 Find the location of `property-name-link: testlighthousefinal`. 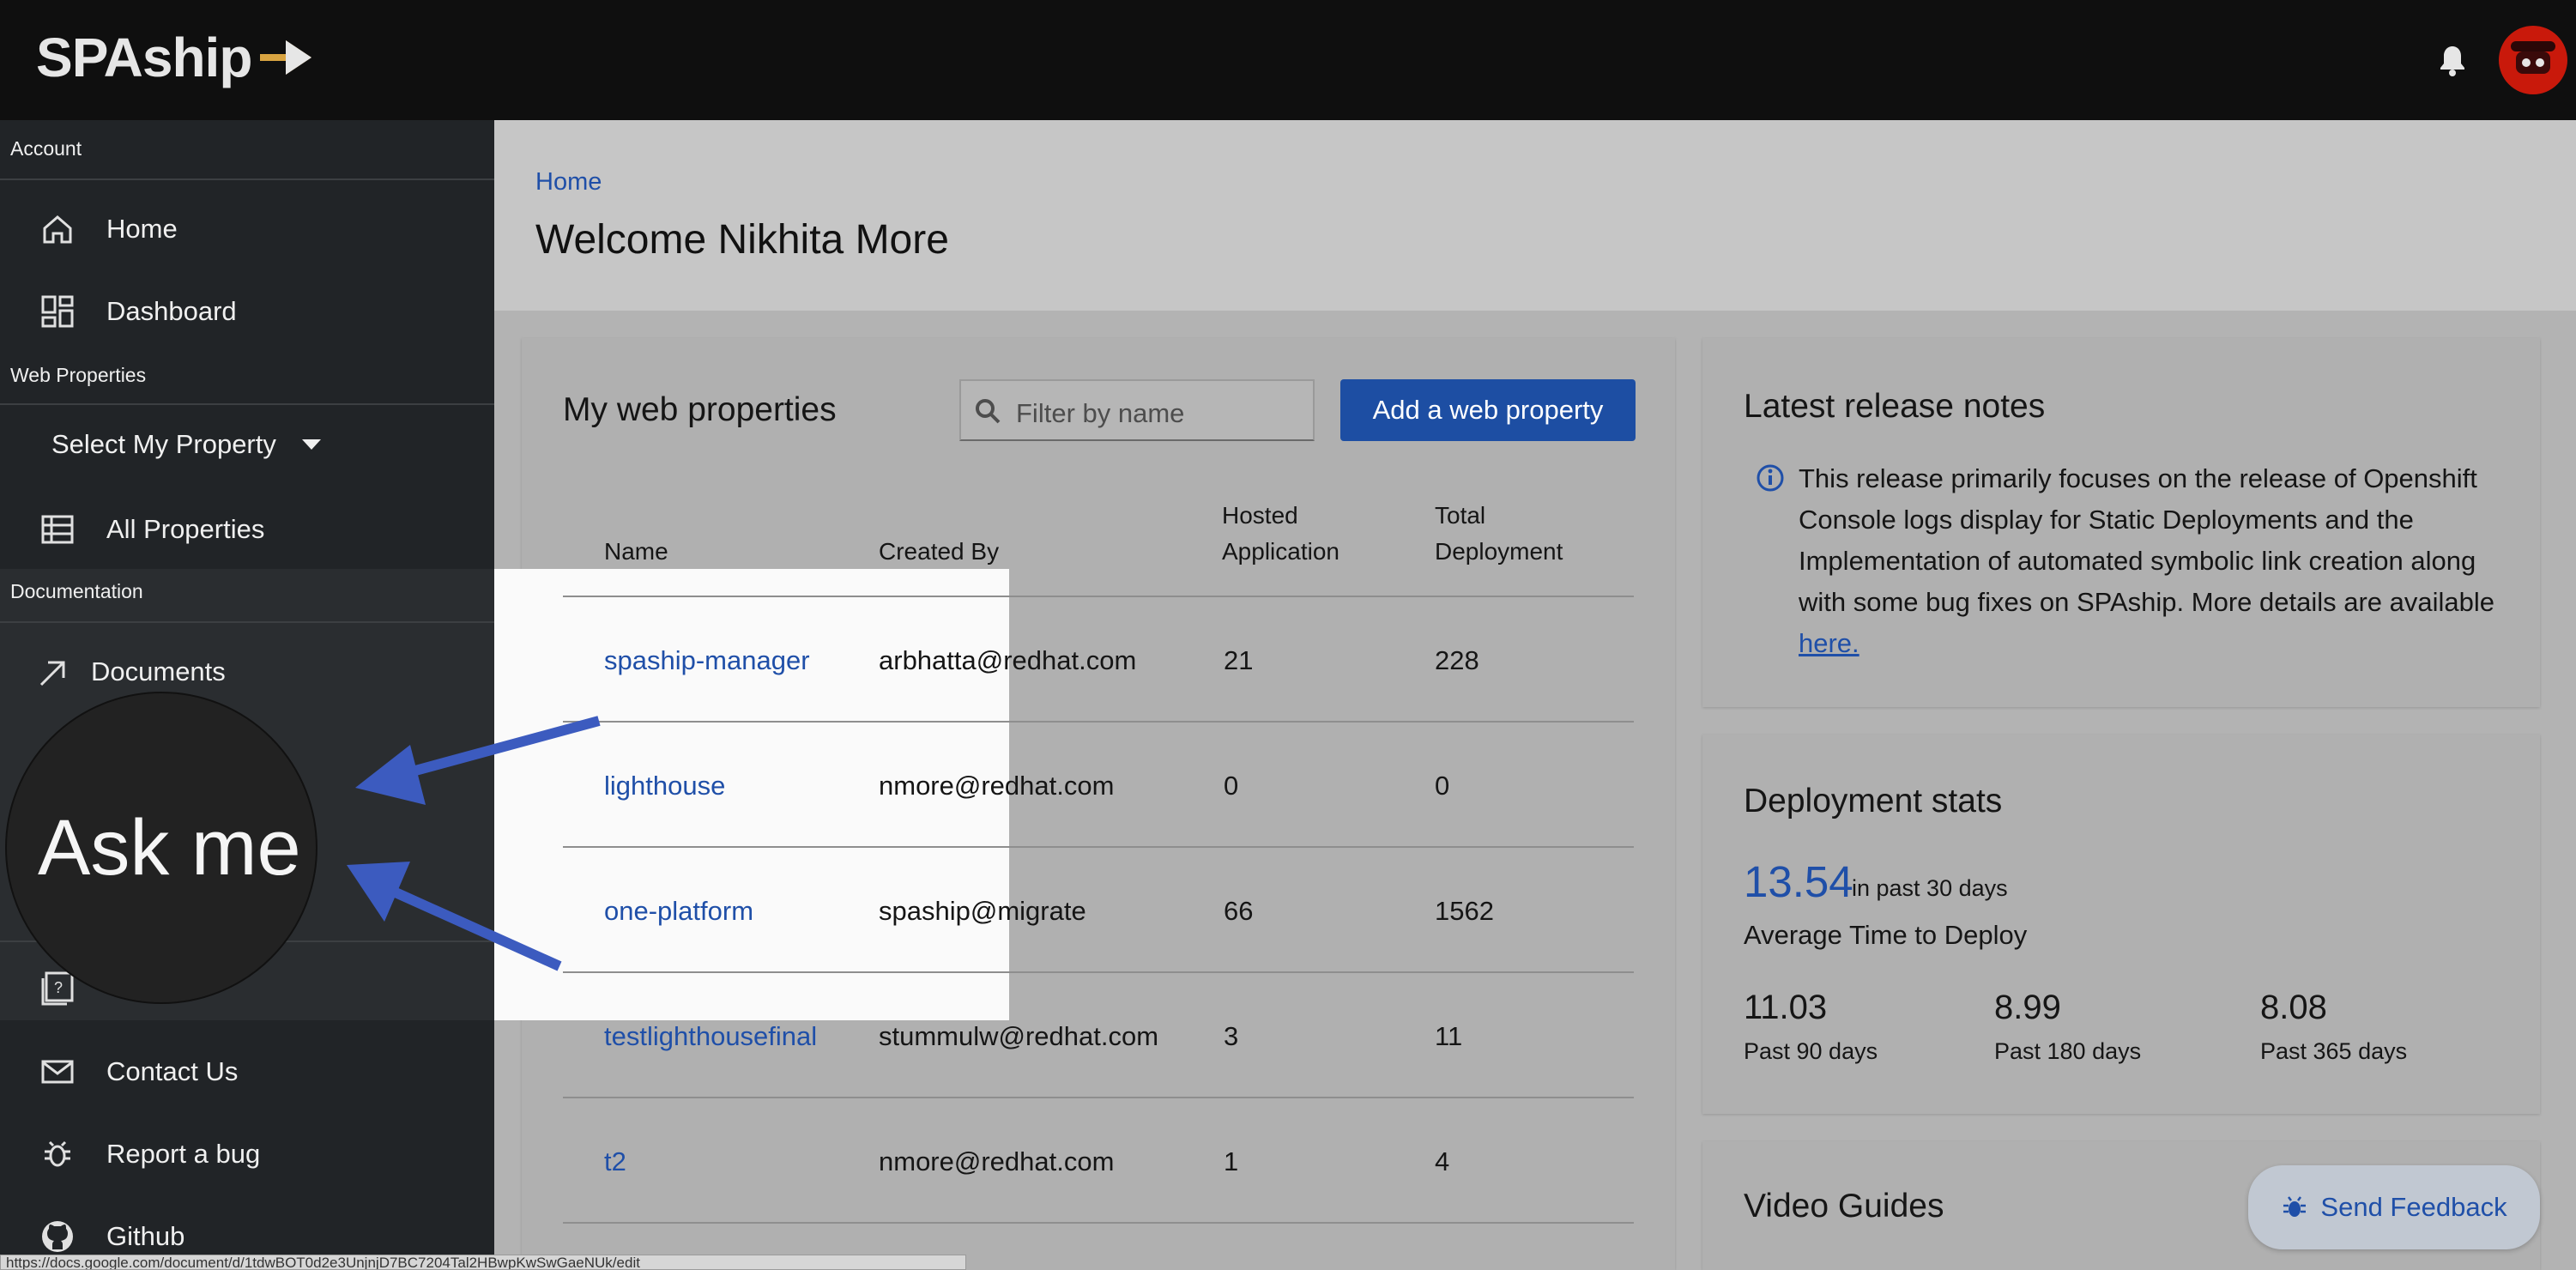

property-name-link: testlighthousefinal is located at coordinates (710, 1036).